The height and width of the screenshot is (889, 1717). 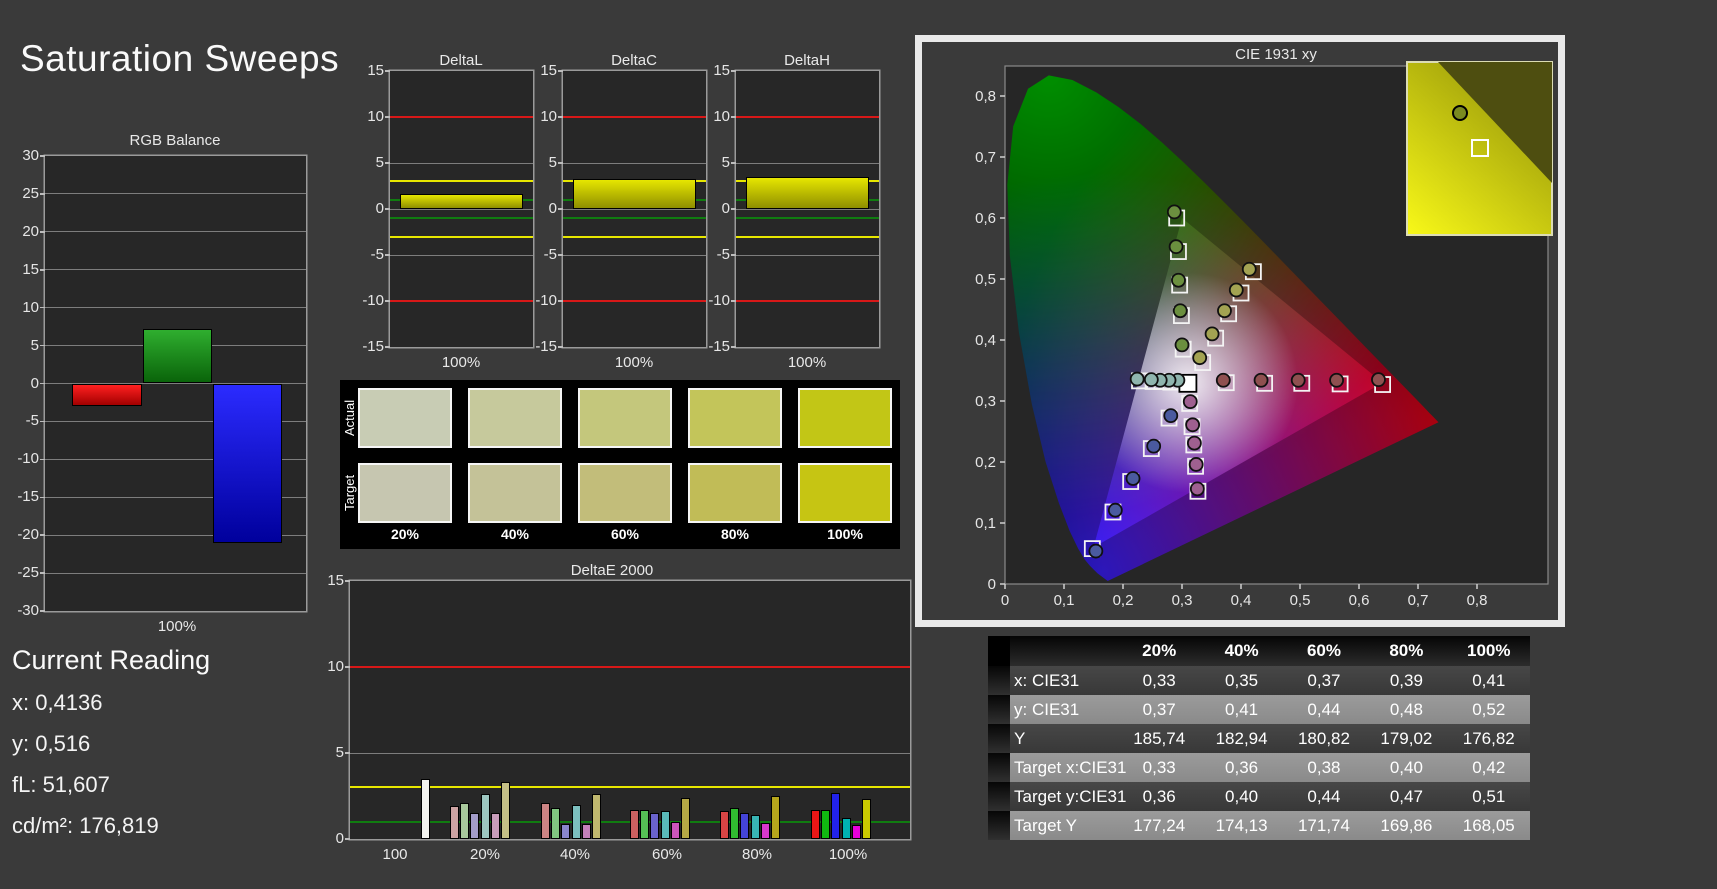 What do you see at coordinates (1477, 600) in the screenshot?
I see `cie-x-tick-label: 0,8` at bounding box center [1477, 600].